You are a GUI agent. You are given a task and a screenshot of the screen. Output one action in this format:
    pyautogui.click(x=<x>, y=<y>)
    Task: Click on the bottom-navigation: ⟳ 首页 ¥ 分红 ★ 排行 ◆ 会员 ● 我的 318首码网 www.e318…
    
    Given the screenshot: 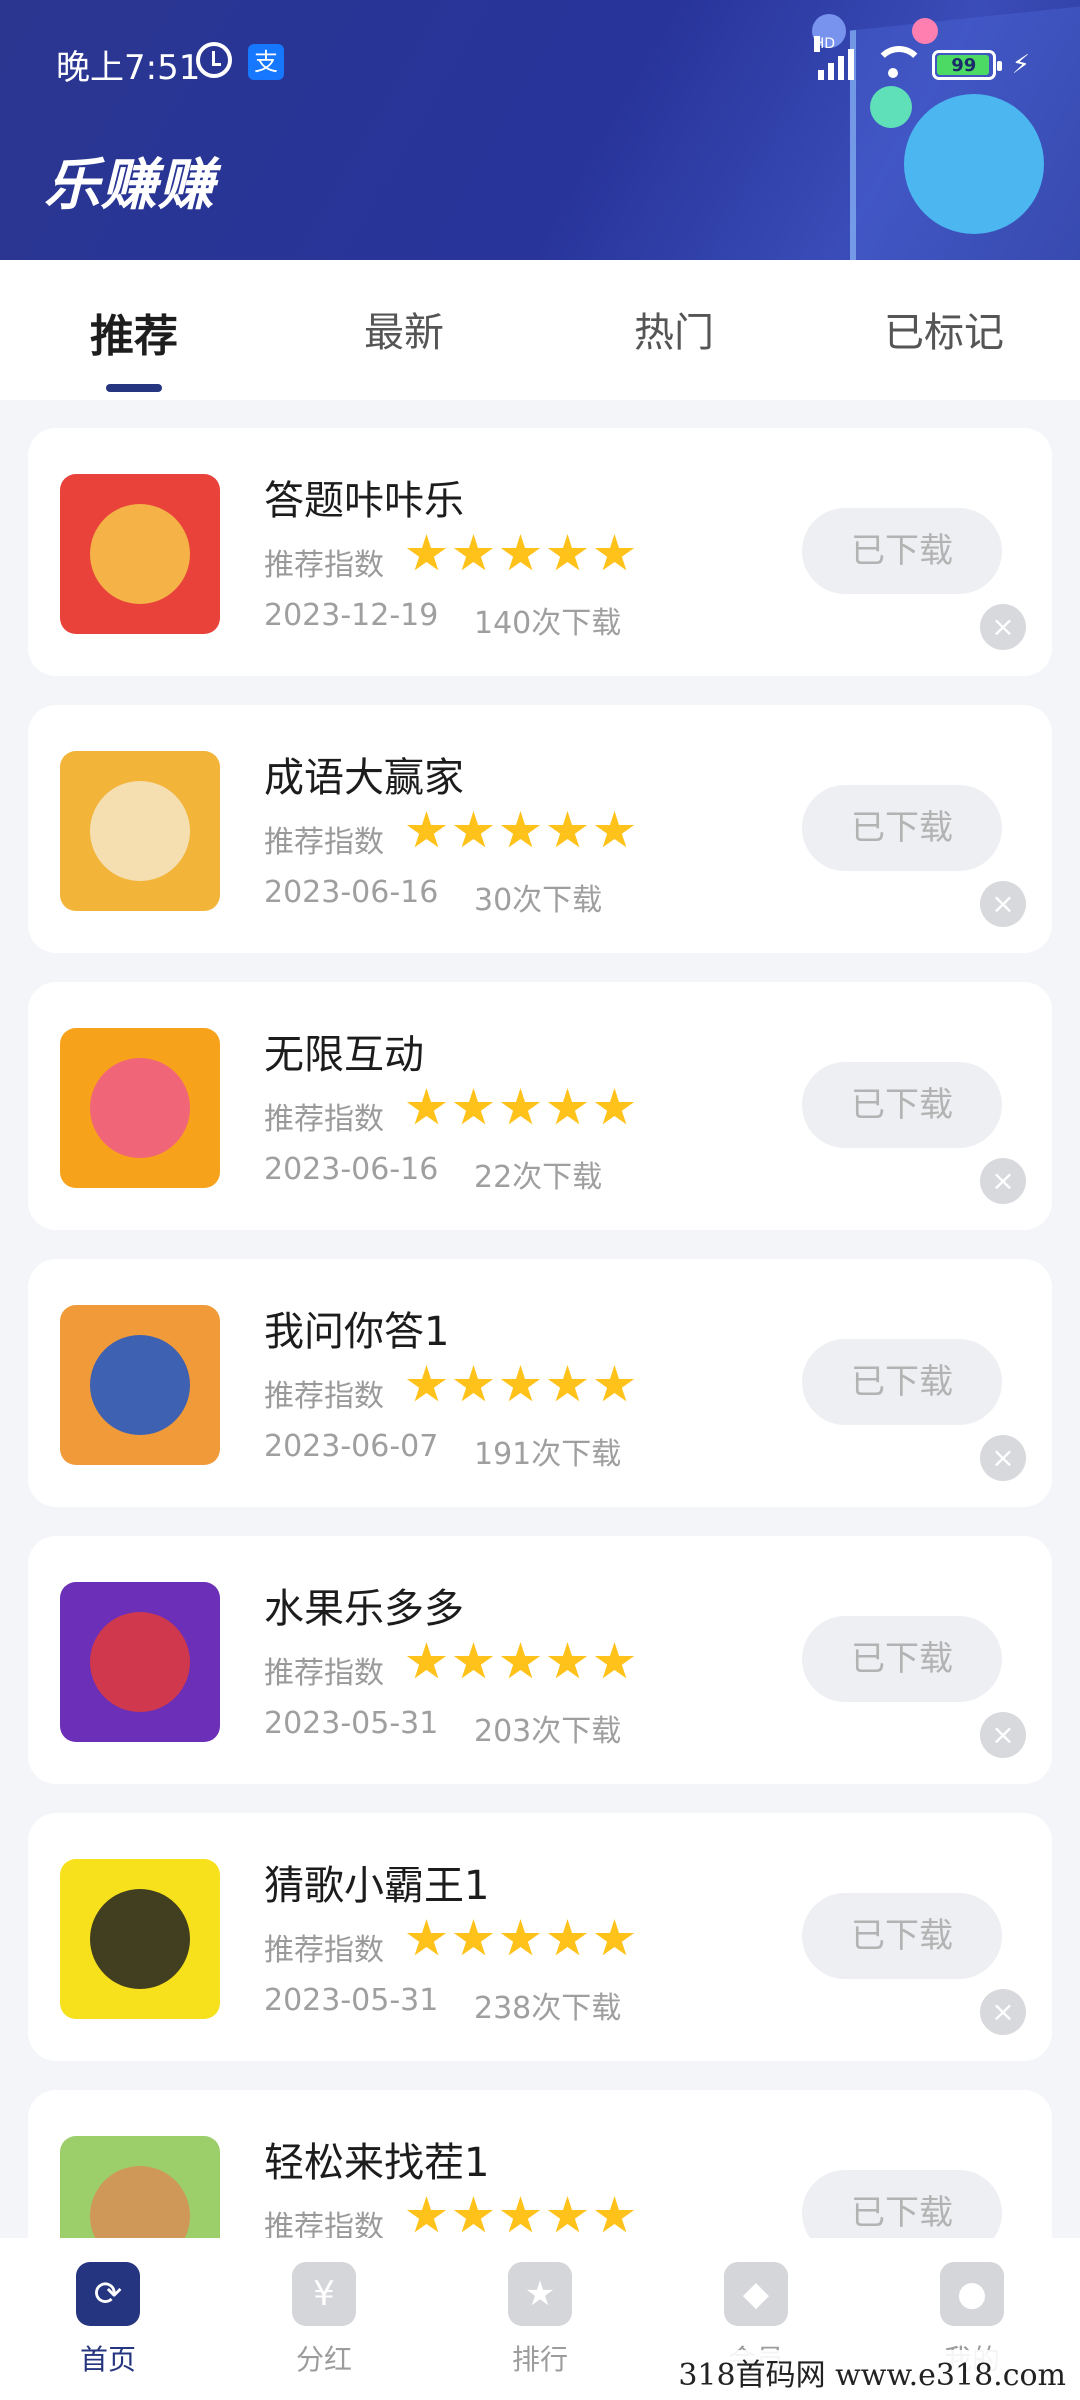 What is the action you would take?
    pyautogui.click(x=540, y=2319)
    